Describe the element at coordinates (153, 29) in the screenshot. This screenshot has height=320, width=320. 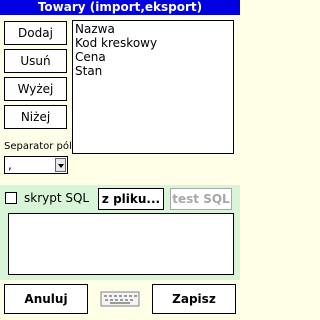
I see `list-item: Nazwa` at that location.